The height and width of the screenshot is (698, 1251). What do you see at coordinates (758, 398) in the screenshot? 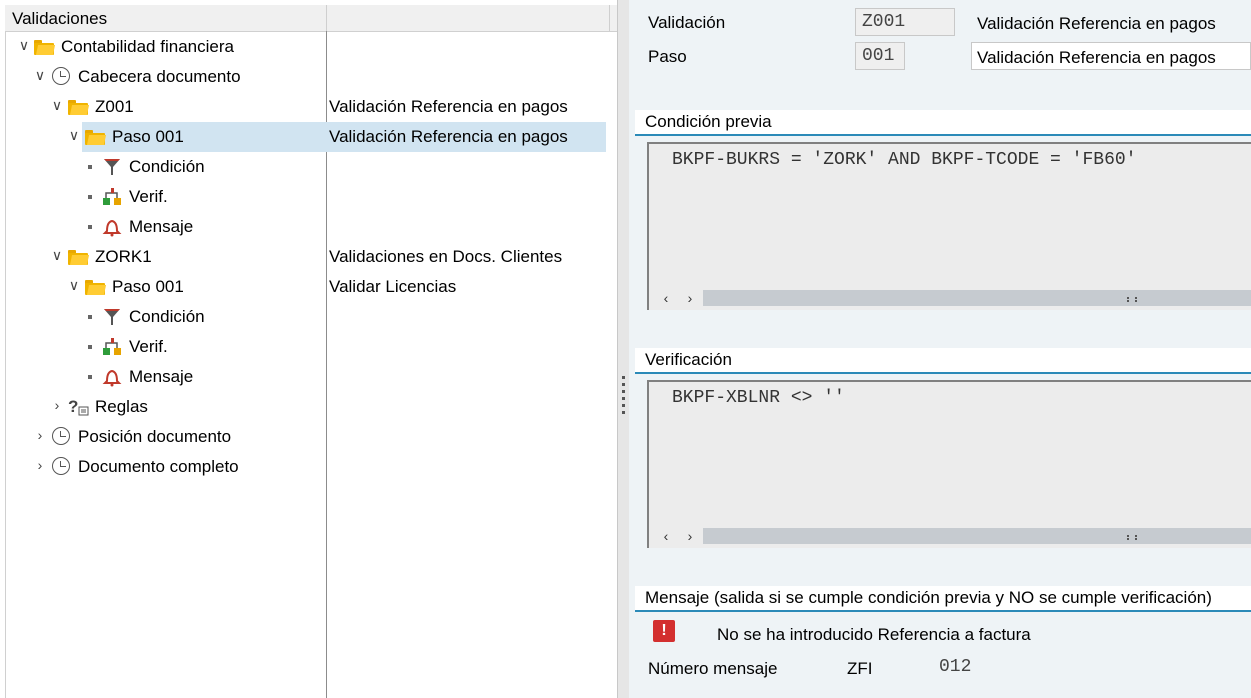
I see `verificacion-code: BKPF-XBLNR <> ''` at bounding box center [758, 398].